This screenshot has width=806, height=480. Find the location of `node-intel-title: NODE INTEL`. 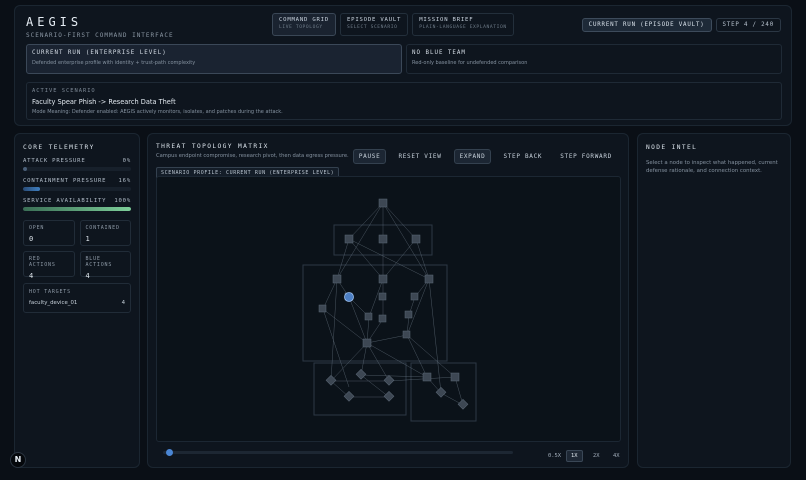

node-intel-title: NODE INTEL is located at coordinates (672, 147).